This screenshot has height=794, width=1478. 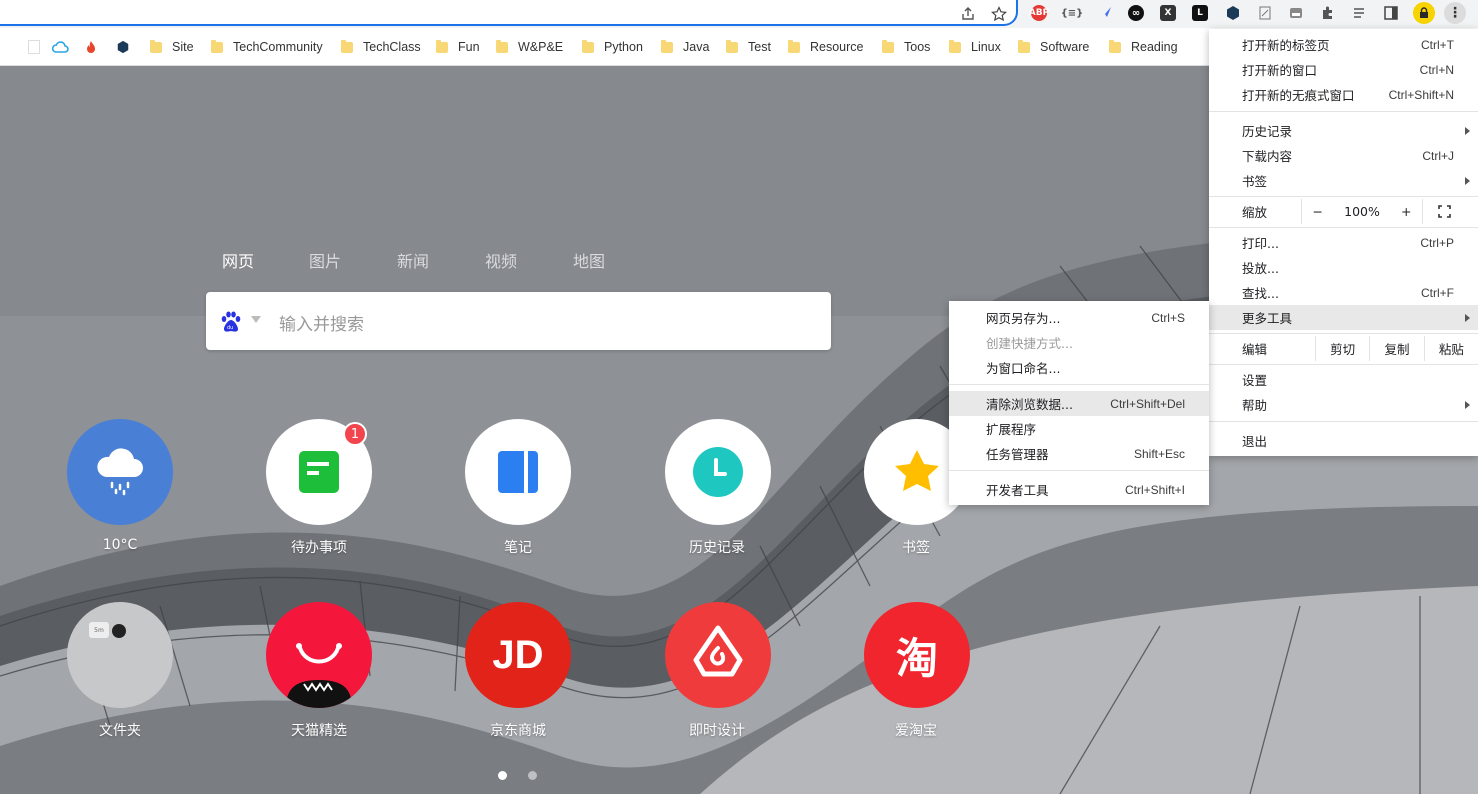 What do you see at coordinates (1053, 47) in the screenshot?
I see `bookmark-folder-software: Software` at bounding box center [1053, 47].